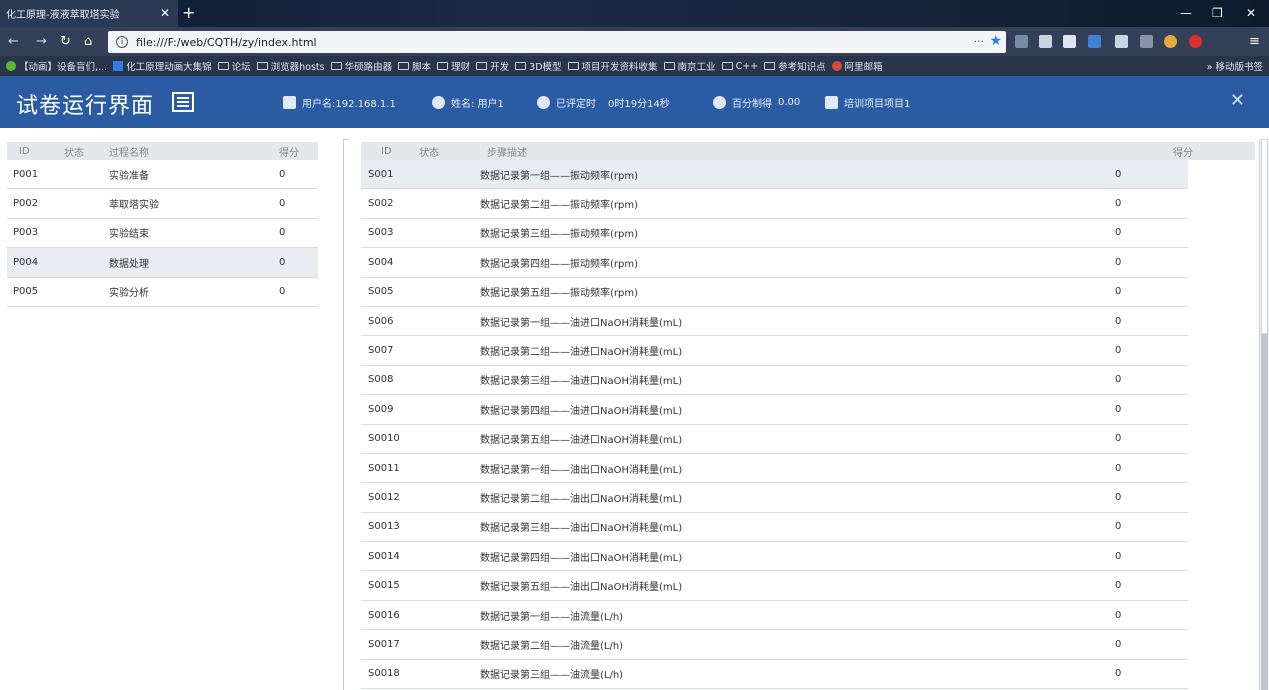  What do you see at coordinates (774, 381) in the screenshot?
I see `table-row: S008 数据记录第三组——油进口NaOH消耗量(mL) 0` at bounding box center [774, 381].